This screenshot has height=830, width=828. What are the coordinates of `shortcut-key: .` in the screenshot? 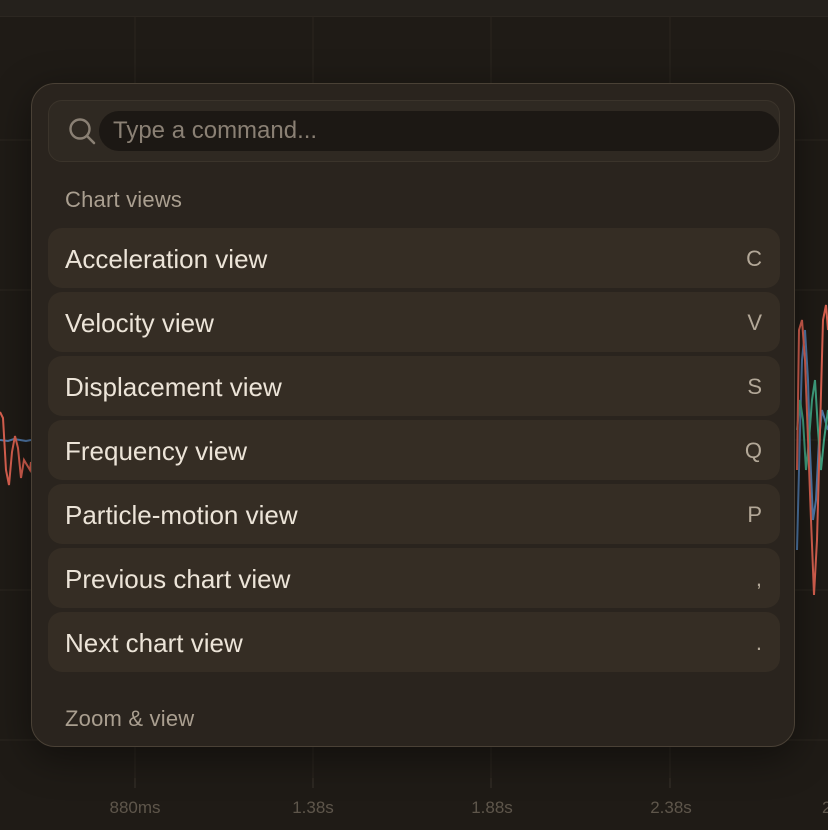 It's located at (758, 642).